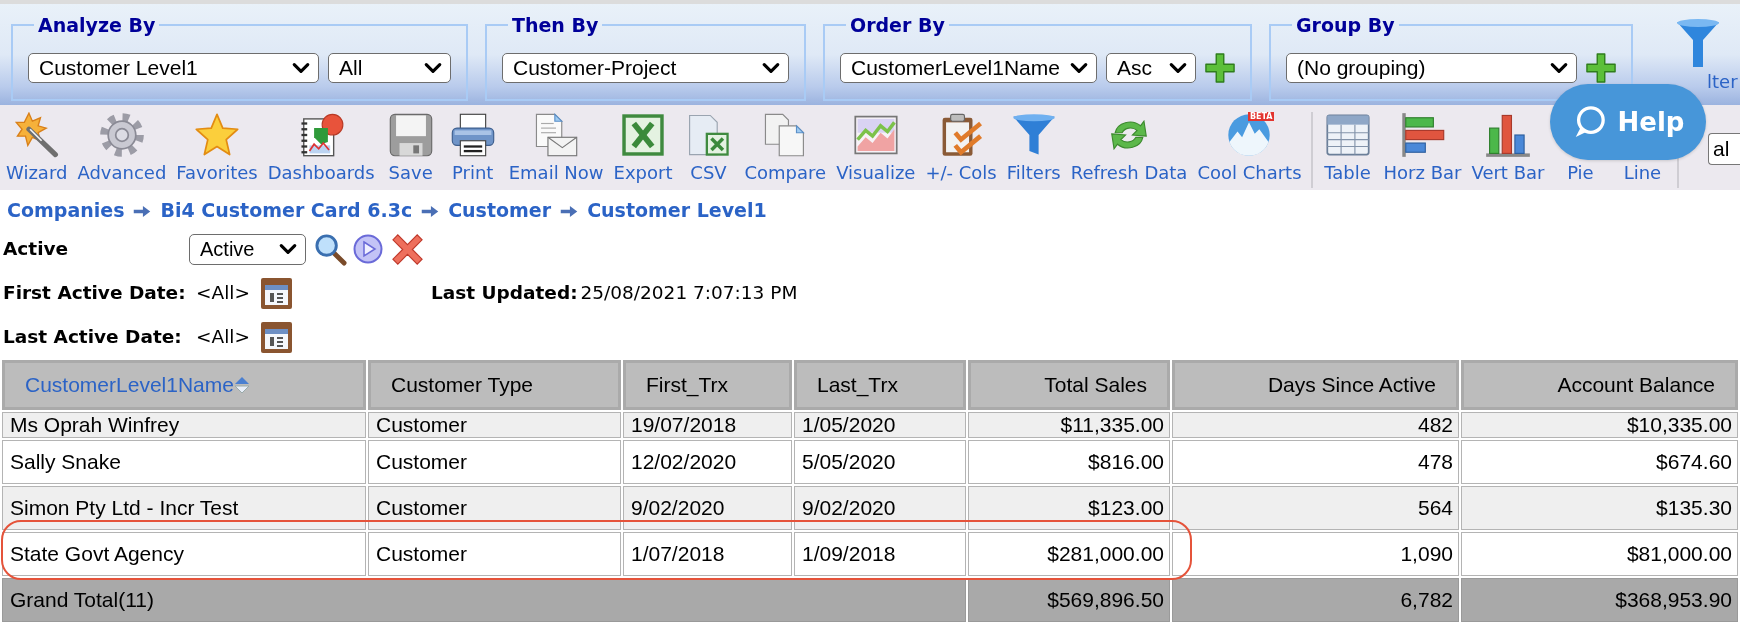  Describe the element at coordinates (708, 148) in the screenshot. I see `toolbar-button: CSV` at that location.